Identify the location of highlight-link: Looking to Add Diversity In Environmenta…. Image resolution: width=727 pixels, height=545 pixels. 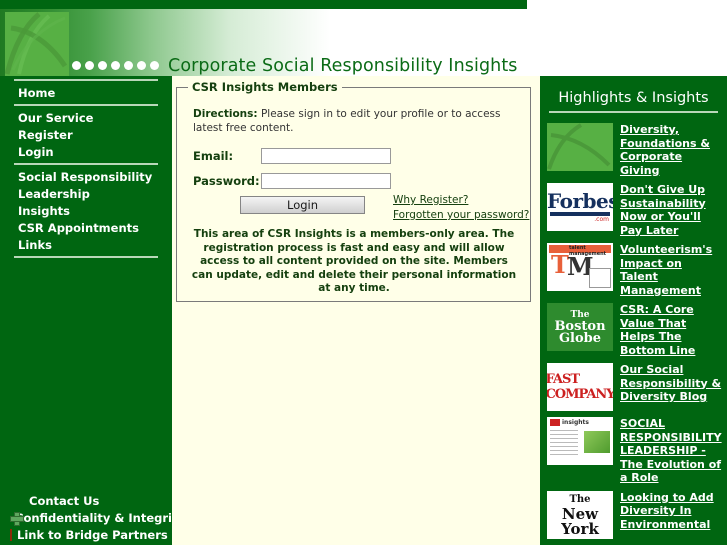
(671, 511).